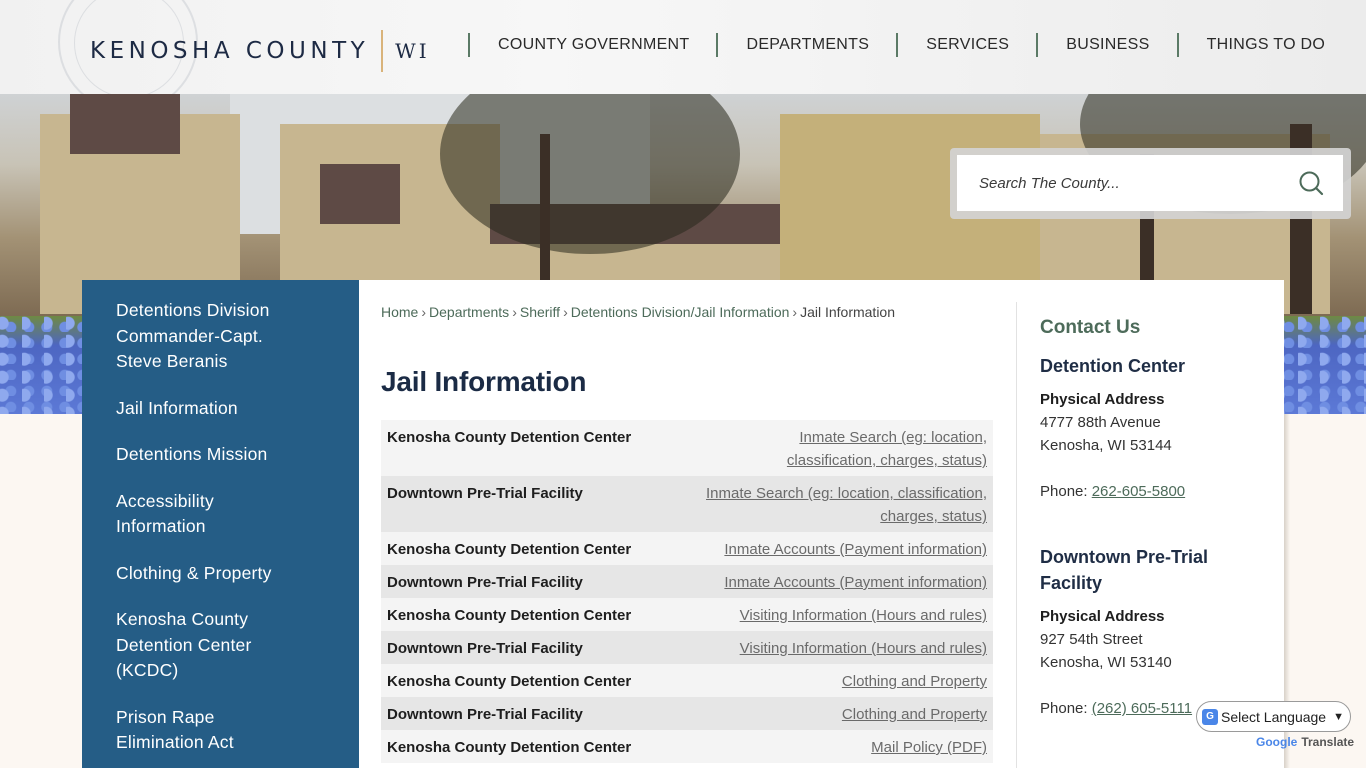  I want to click on sidebar-item-clothing-property: Clothing & Property, so click(227, 574).